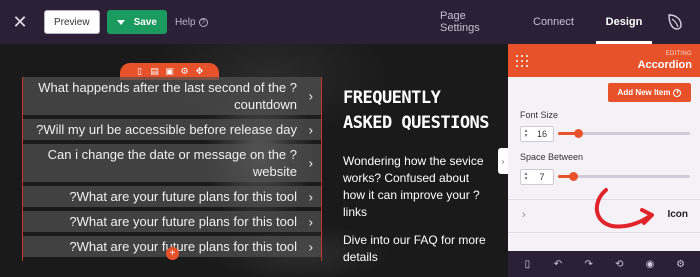 This screenshot has height=277, width=700. I want to click on add-new-item-button: Add New Item +, so click(649, 92).